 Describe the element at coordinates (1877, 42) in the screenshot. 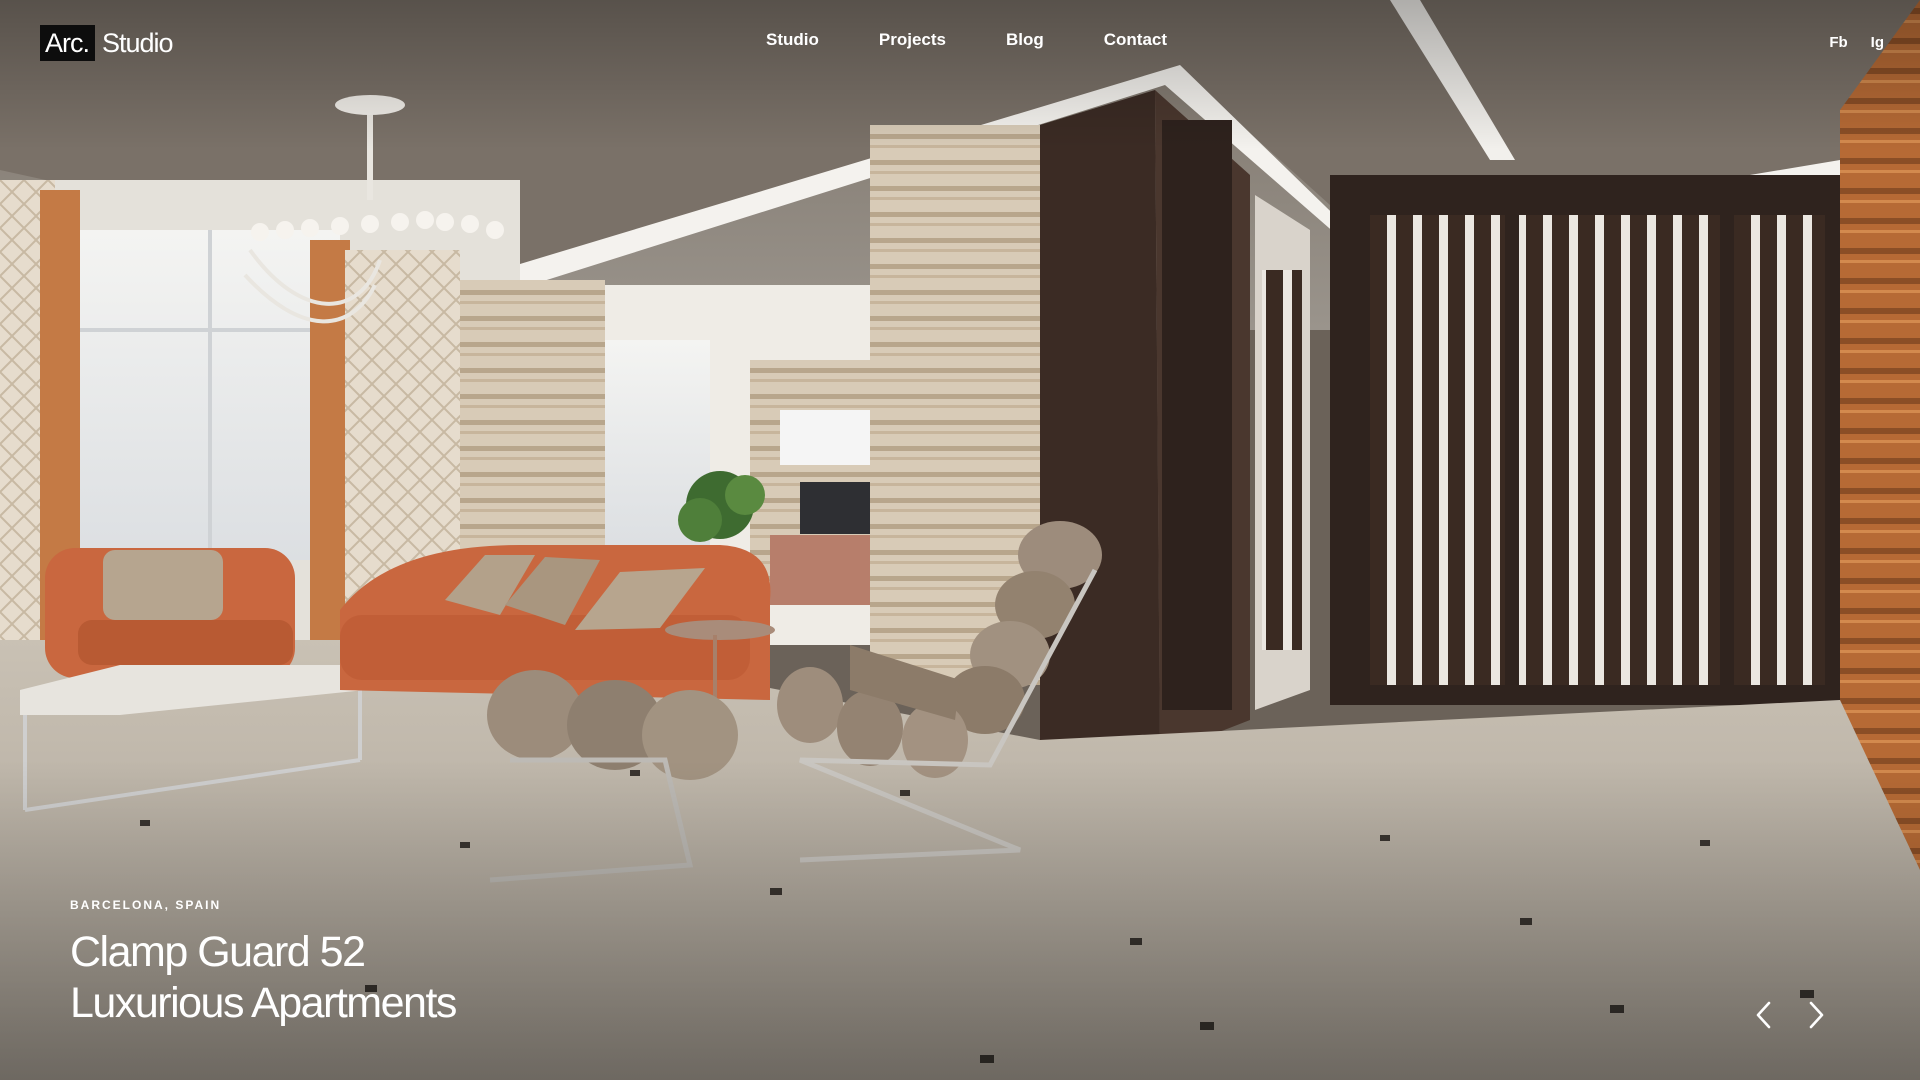

I see `social-link-instagram: Ig` at that location.